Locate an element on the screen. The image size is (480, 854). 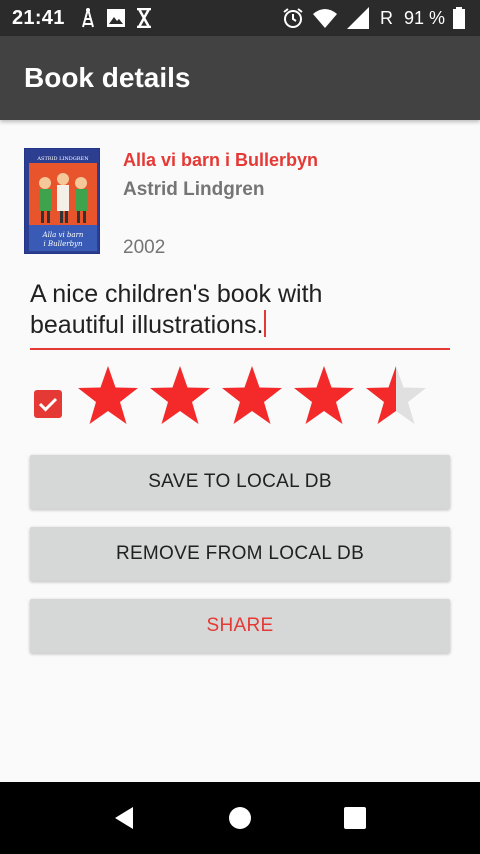
book-title: Alla vi barn i Bullerbyn is located at coordinates (221, 160).